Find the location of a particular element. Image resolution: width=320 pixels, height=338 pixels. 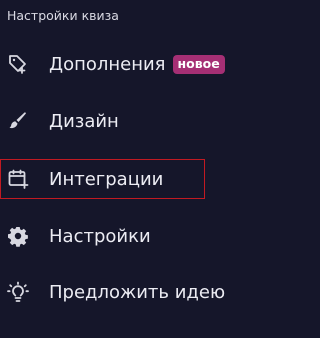

new-badge: новое is located at coordinates (198, 64).